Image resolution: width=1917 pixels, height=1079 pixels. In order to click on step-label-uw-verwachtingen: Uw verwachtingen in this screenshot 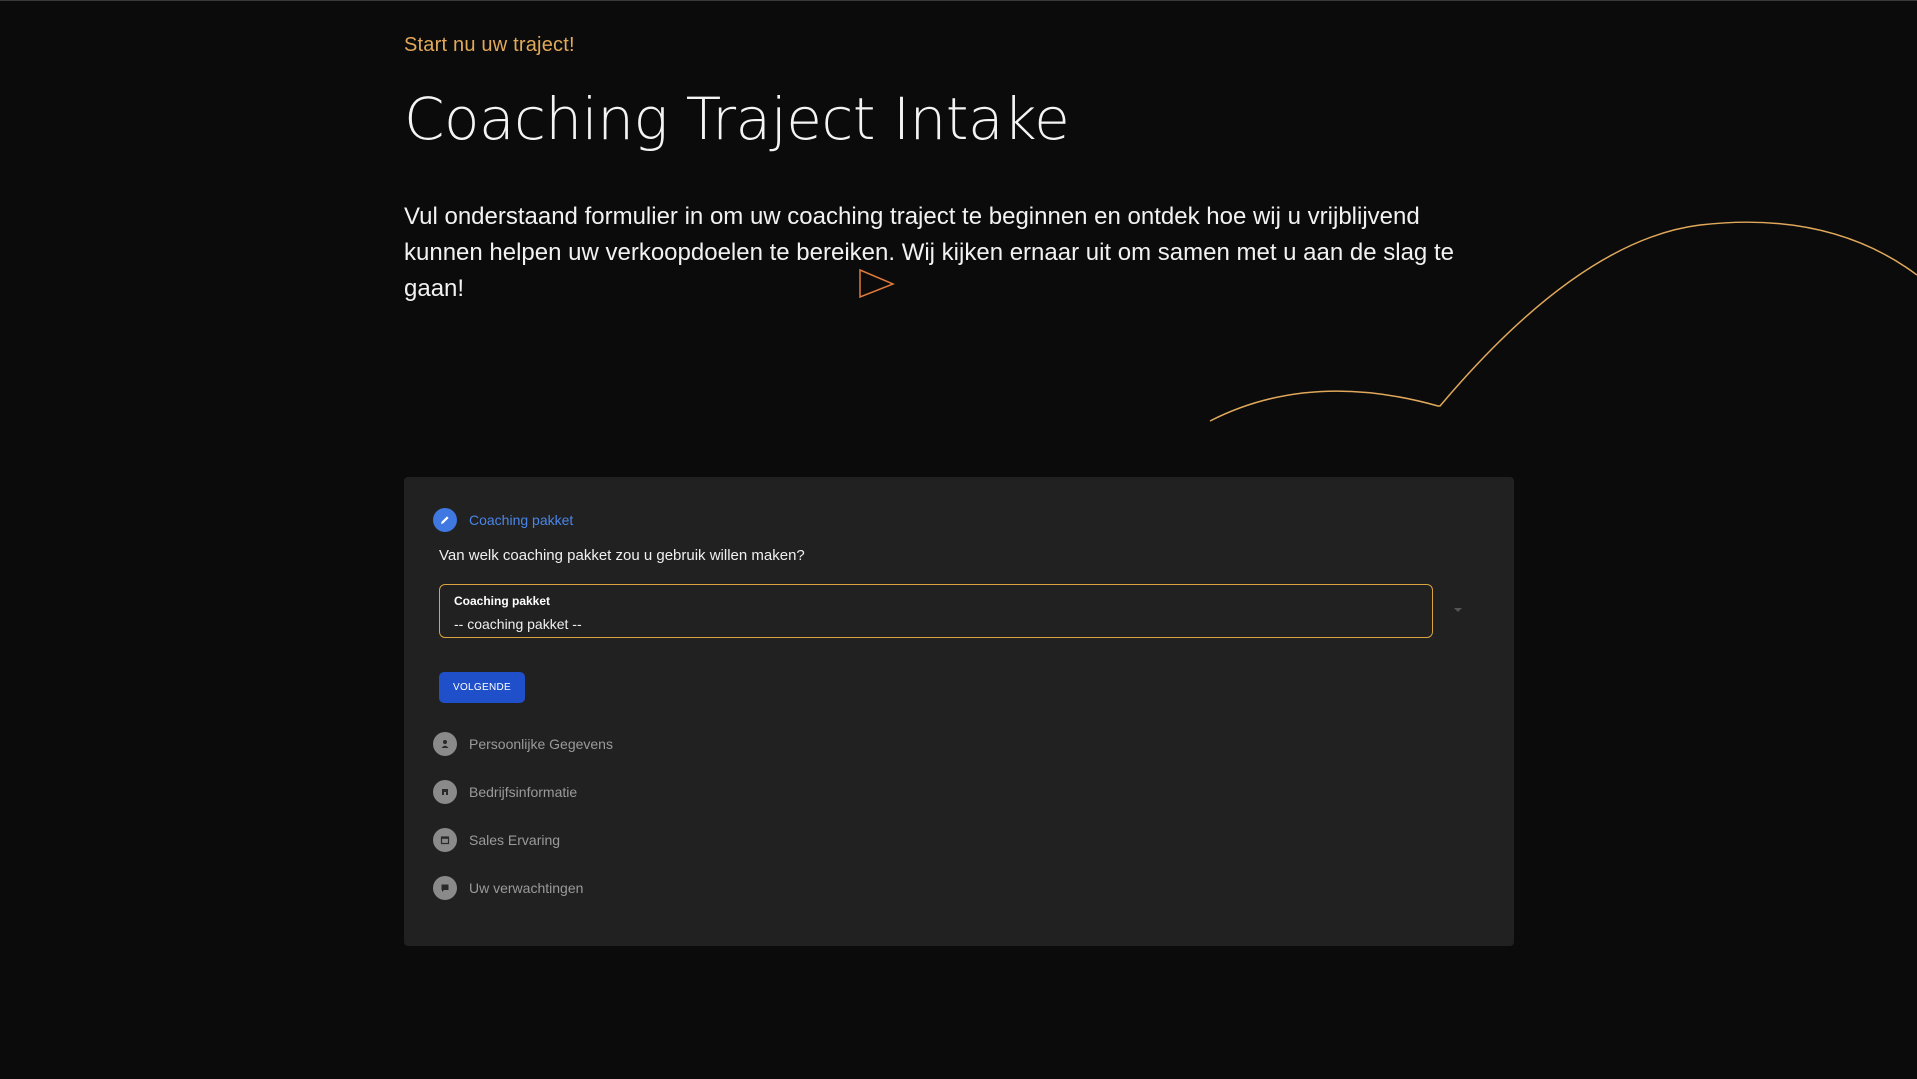, I will do `click(526, 888)`.